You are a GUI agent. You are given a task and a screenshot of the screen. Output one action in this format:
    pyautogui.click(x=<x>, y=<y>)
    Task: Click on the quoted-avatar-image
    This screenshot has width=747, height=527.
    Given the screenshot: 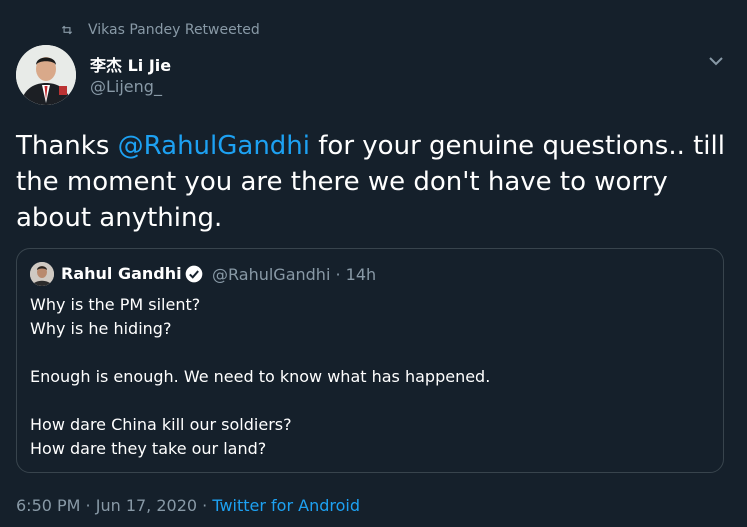 What is the action you would take?
    pyautogui.click(x=42, y=274)
    